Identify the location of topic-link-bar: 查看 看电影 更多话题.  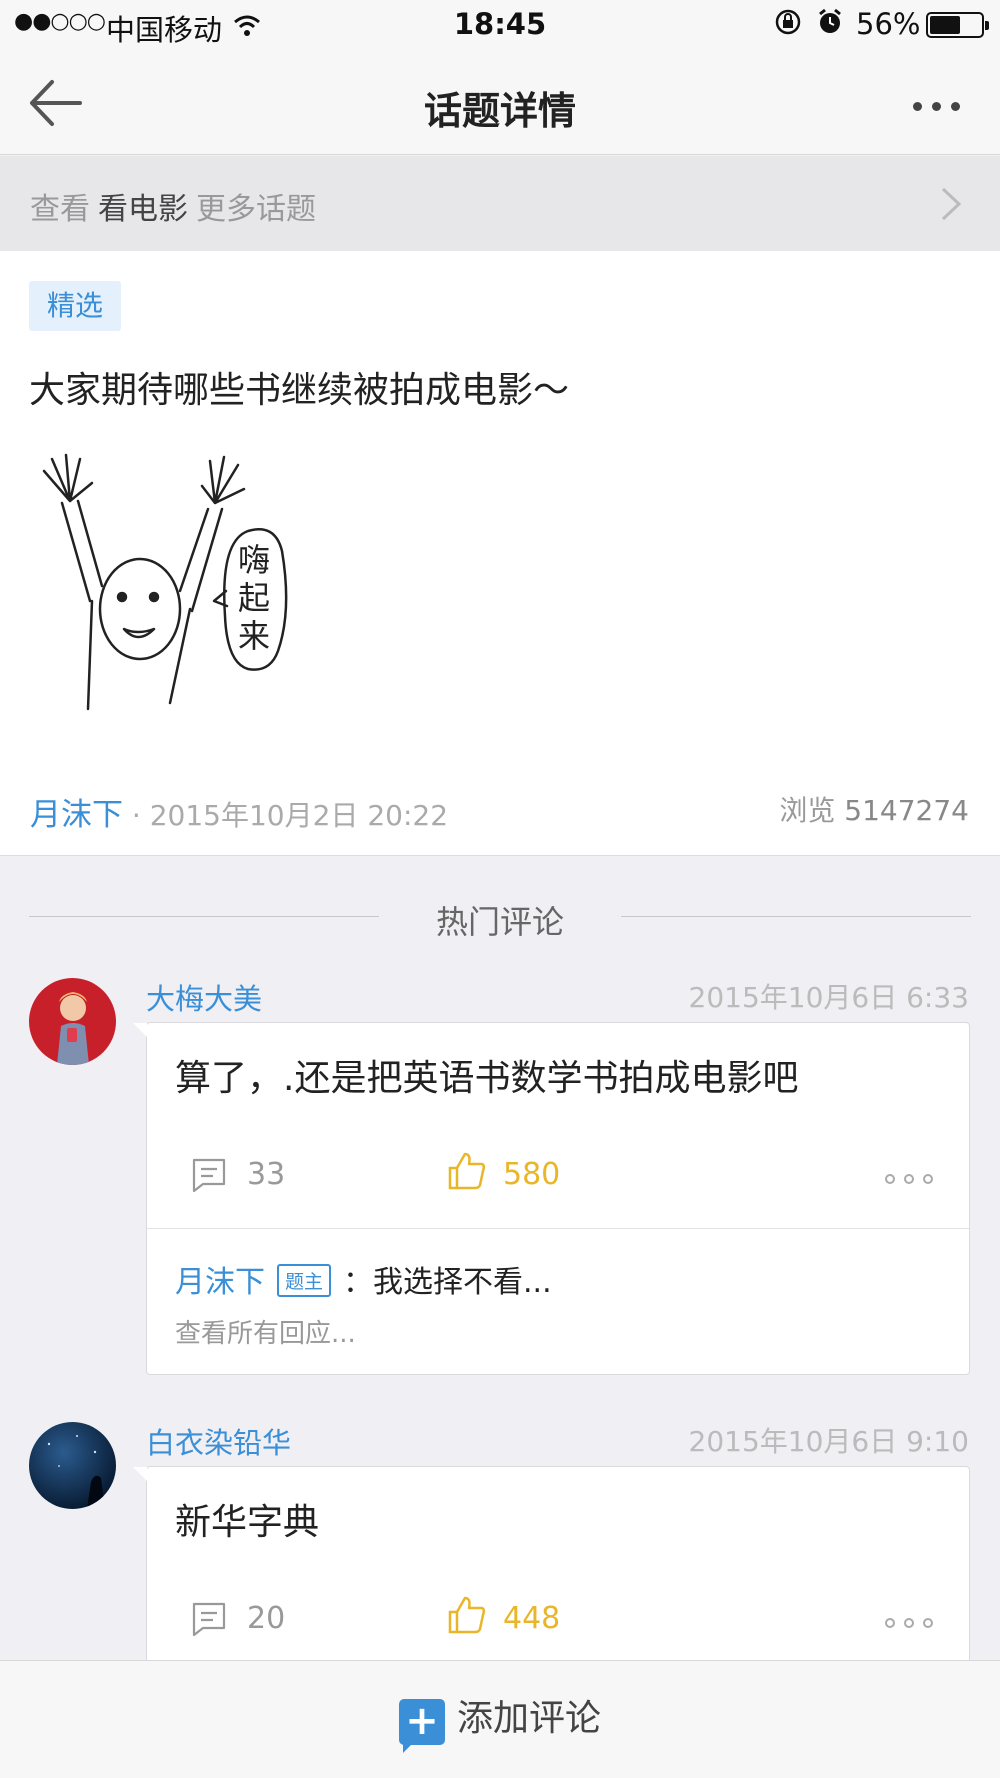
(500, 203).